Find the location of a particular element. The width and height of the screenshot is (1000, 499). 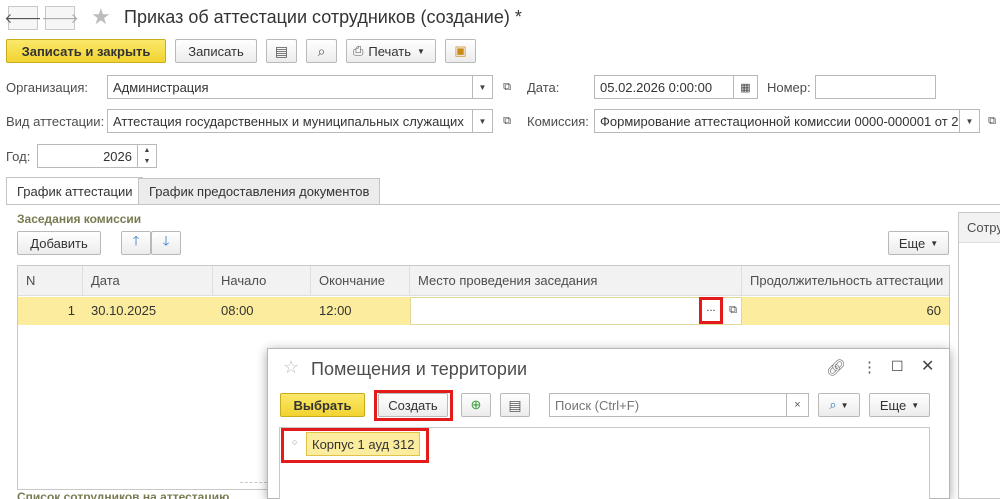

cell-place-editor is located at coordinates (576, 311).